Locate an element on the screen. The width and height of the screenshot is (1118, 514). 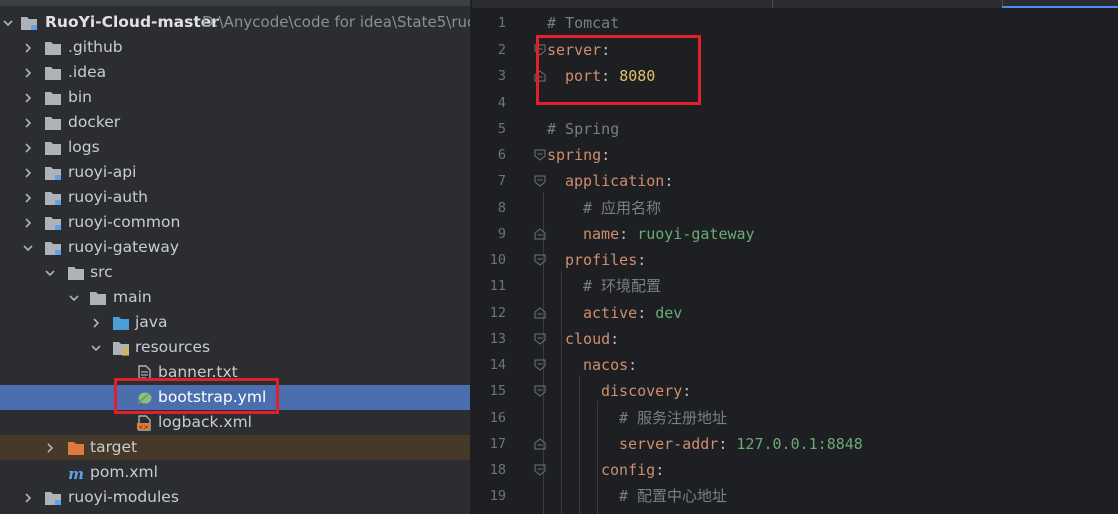
editor-tab-strip is located at coordinates (795, 4).